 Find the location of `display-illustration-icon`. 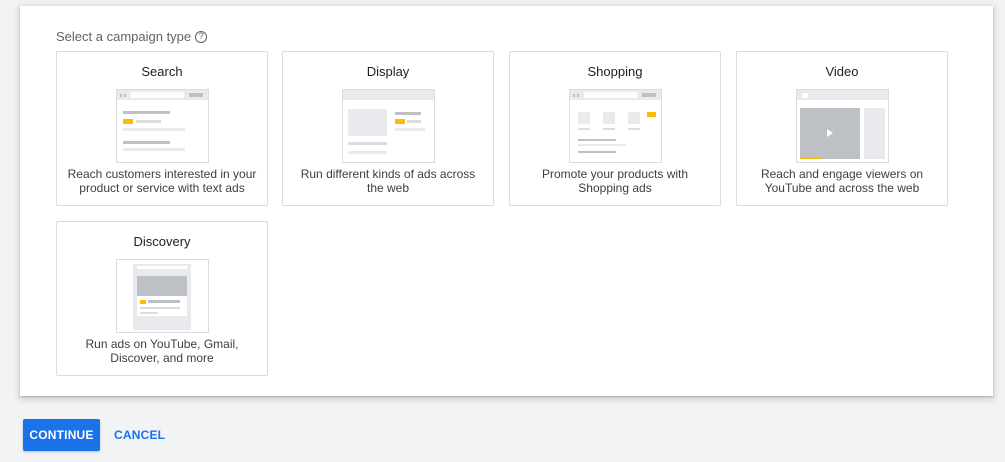

display-illustration-icon is located at coordinates (388, 126).